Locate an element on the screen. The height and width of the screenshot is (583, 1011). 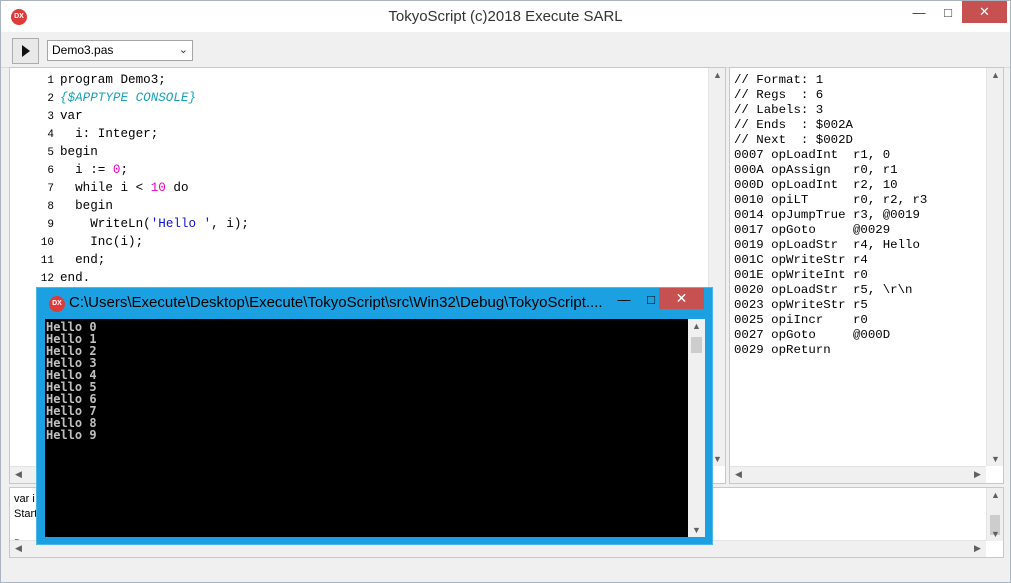
chevron-down-icon: ⌄ is located at coordinates (183, 50).